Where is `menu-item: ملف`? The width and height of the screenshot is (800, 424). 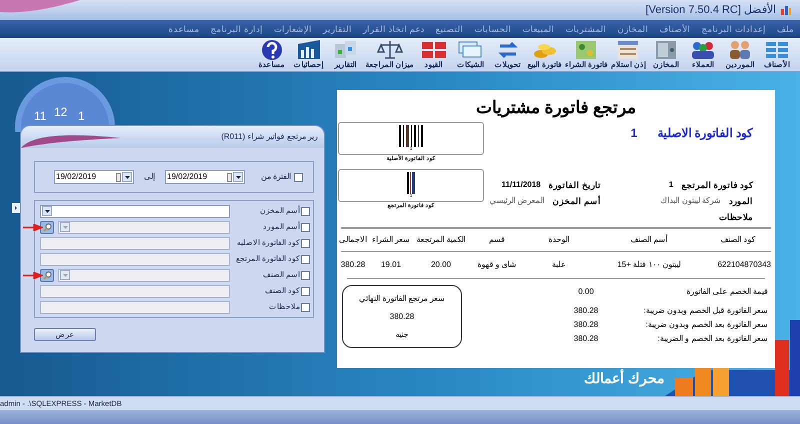 menu-item: ملف is located at coordinates (785, 29).